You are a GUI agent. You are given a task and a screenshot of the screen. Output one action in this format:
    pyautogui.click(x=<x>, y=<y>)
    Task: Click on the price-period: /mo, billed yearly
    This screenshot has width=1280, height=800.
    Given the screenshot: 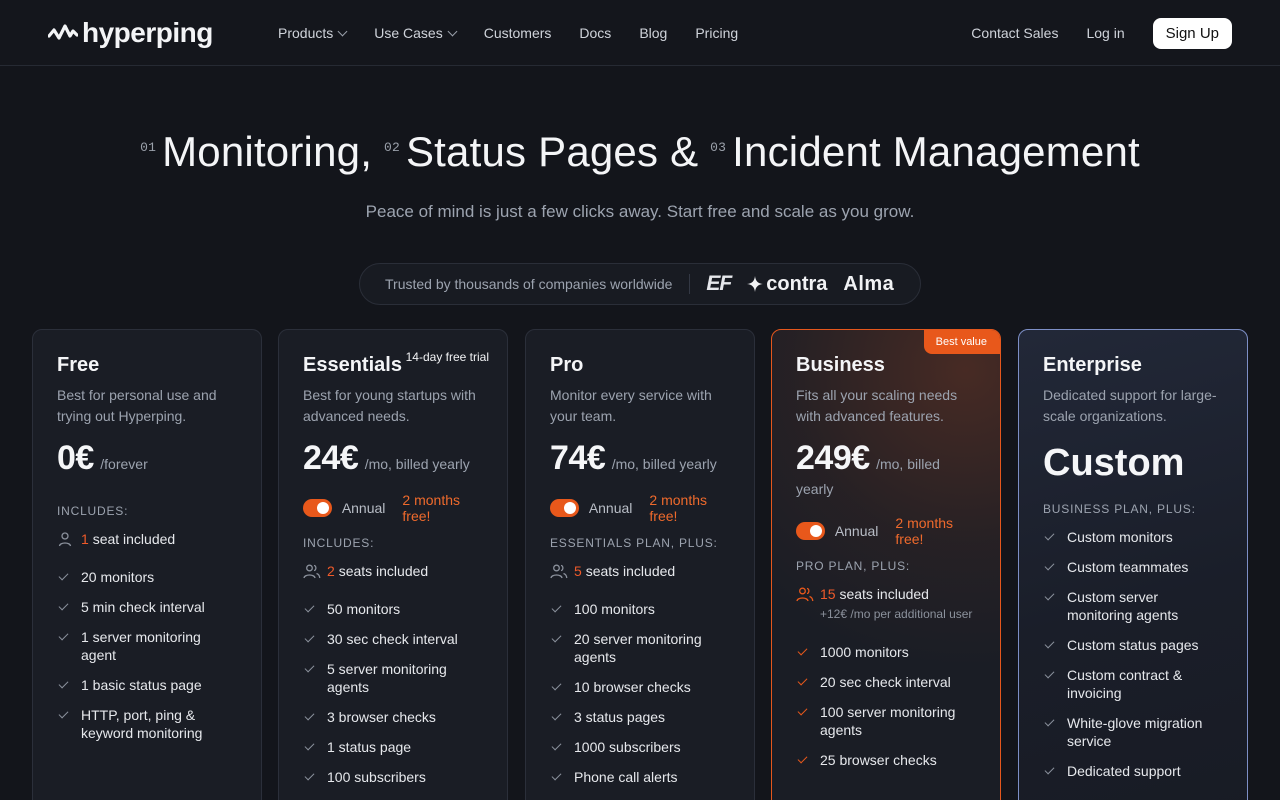 What is the action you would take?
    pyautogui.click(x=664, y=464)
    